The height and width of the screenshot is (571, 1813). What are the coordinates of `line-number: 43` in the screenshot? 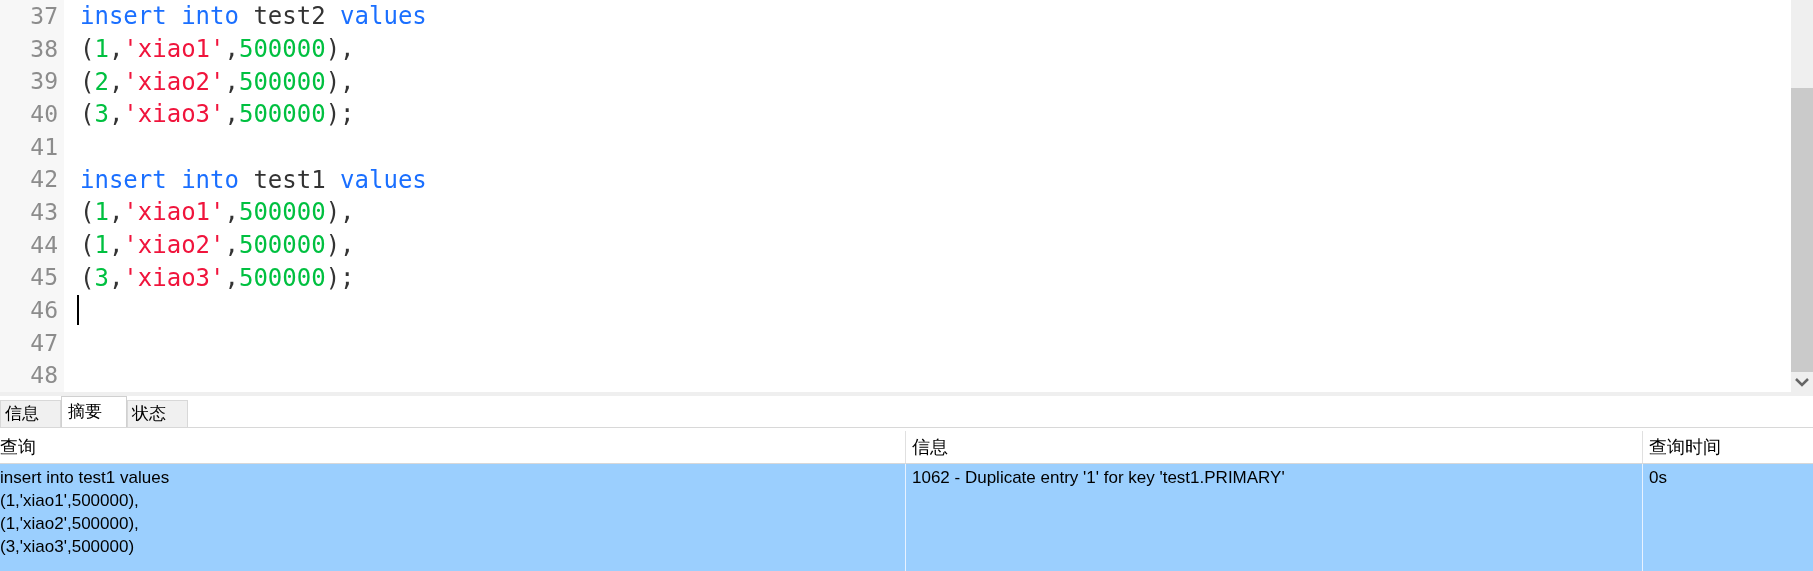 It's located at (44, 212).